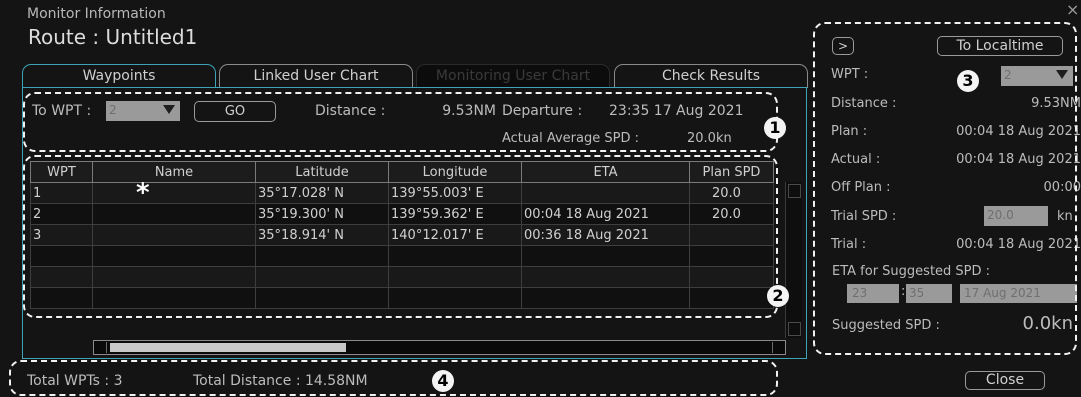 This screenshot has width=1081, height=397. Describe the element at coordinates (793, 260) in the screenshot. I see `vertical-scrollbar` at that location.